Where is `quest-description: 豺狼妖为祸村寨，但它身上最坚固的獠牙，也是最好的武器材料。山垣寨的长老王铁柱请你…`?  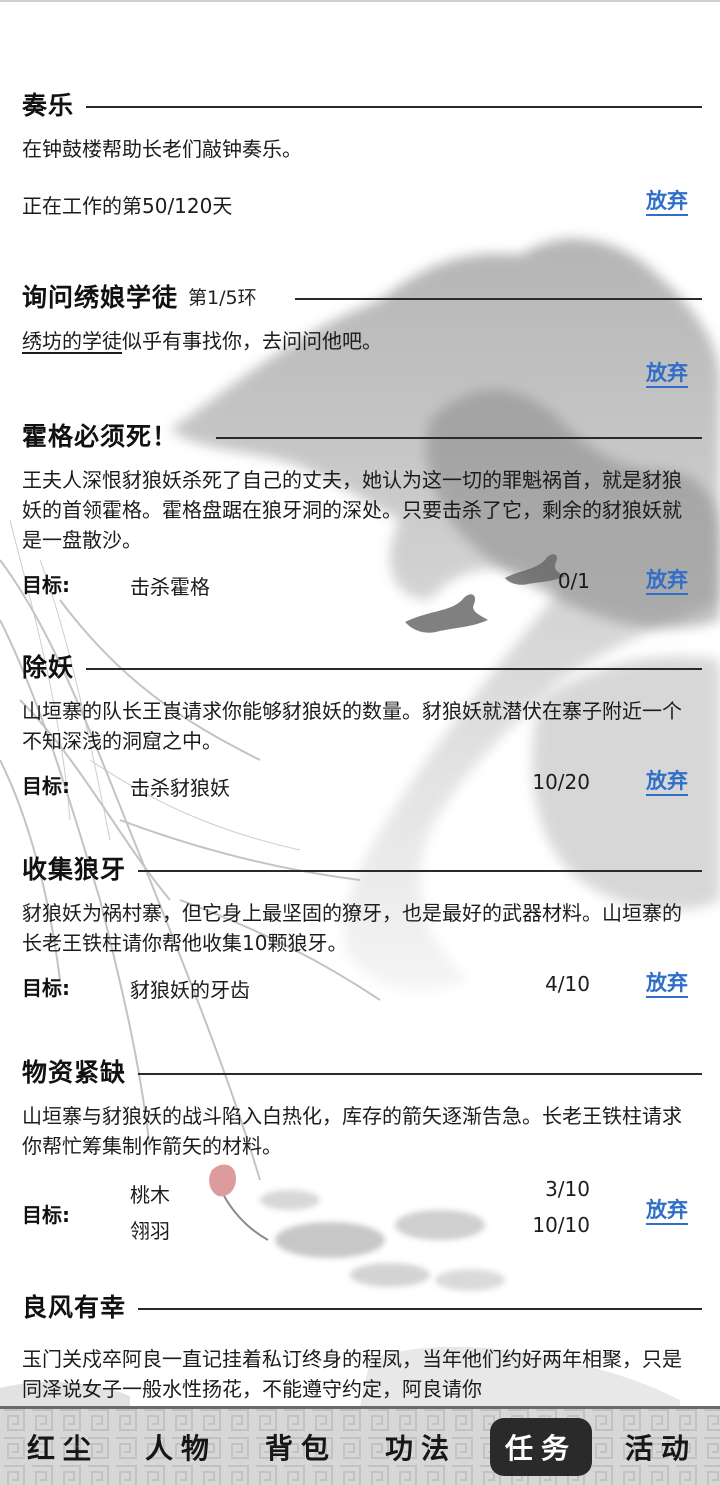
quest-description: 豺狼妖为祸村寨，但它身上最坚固的獠牙，也是最好的武器材料。山垣寨的长老王铁柱请你… is located at coordinates (352, 928).